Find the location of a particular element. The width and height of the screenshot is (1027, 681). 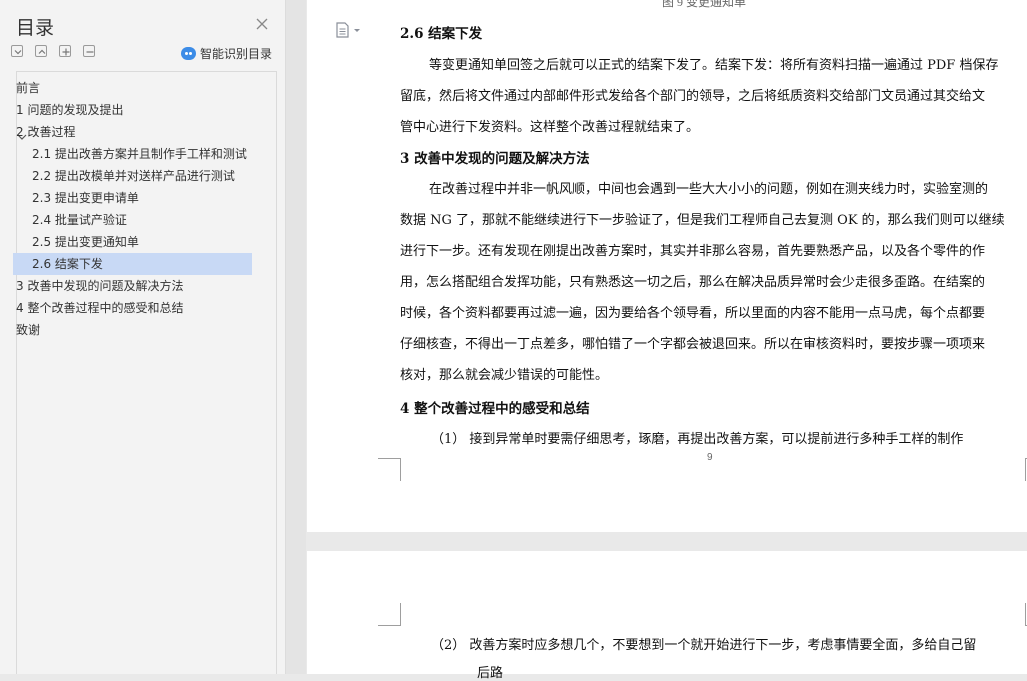

page-number: 9 is located at coordinates (710, 457).